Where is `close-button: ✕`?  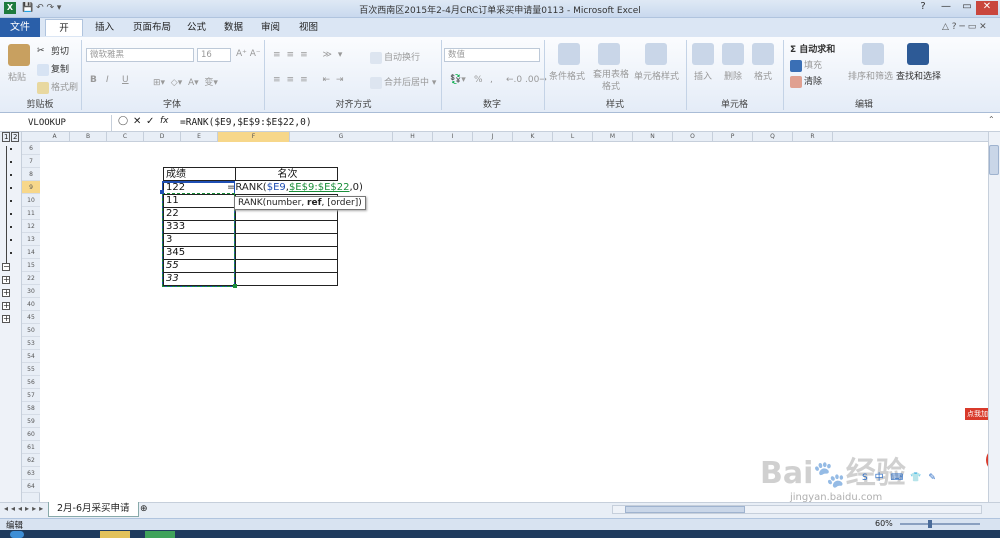 close-button: ✕ is located at coordinates (987, 8).